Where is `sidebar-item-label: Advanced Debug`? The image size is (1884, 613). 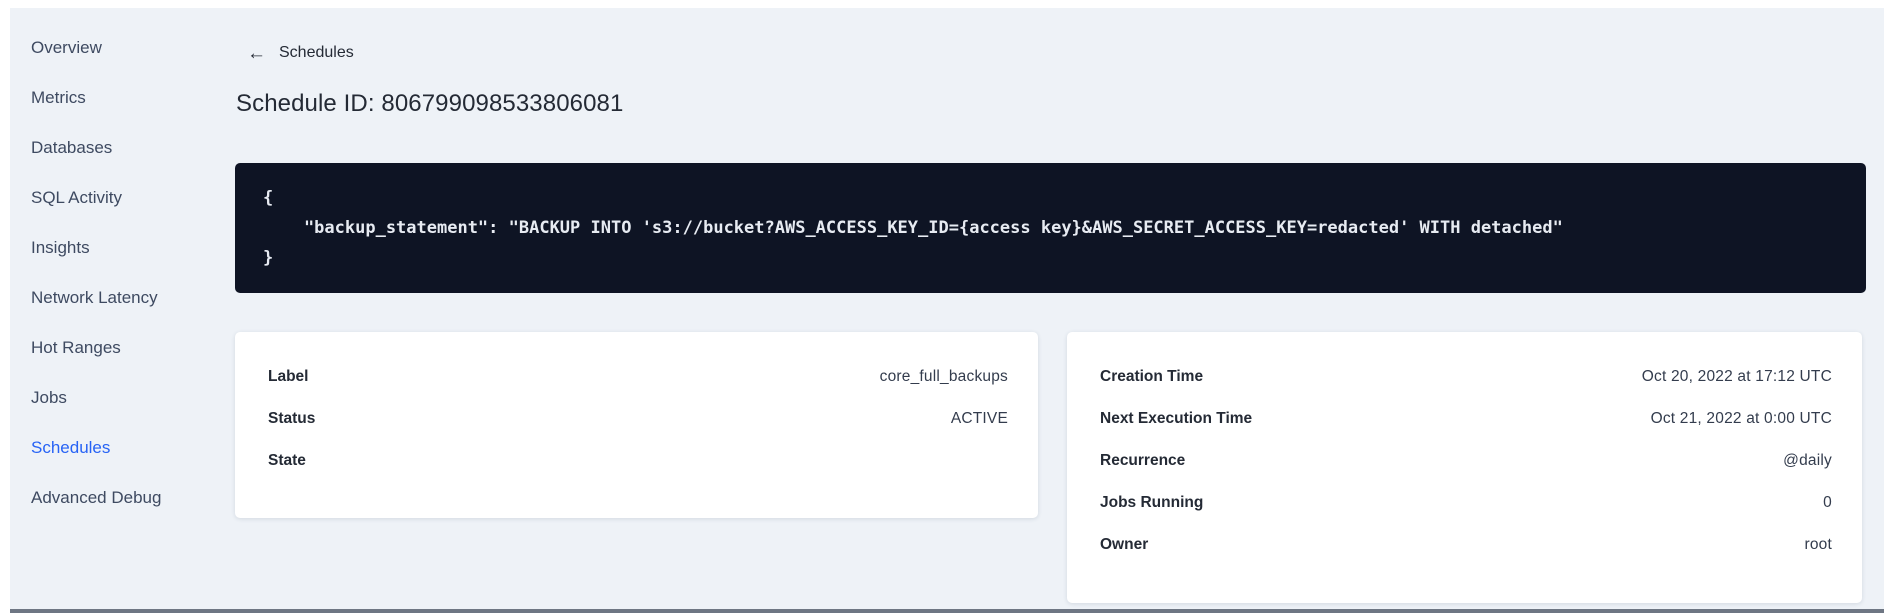 sidebar-item-label: Advanced Debug is located at coordinates (96, 497).